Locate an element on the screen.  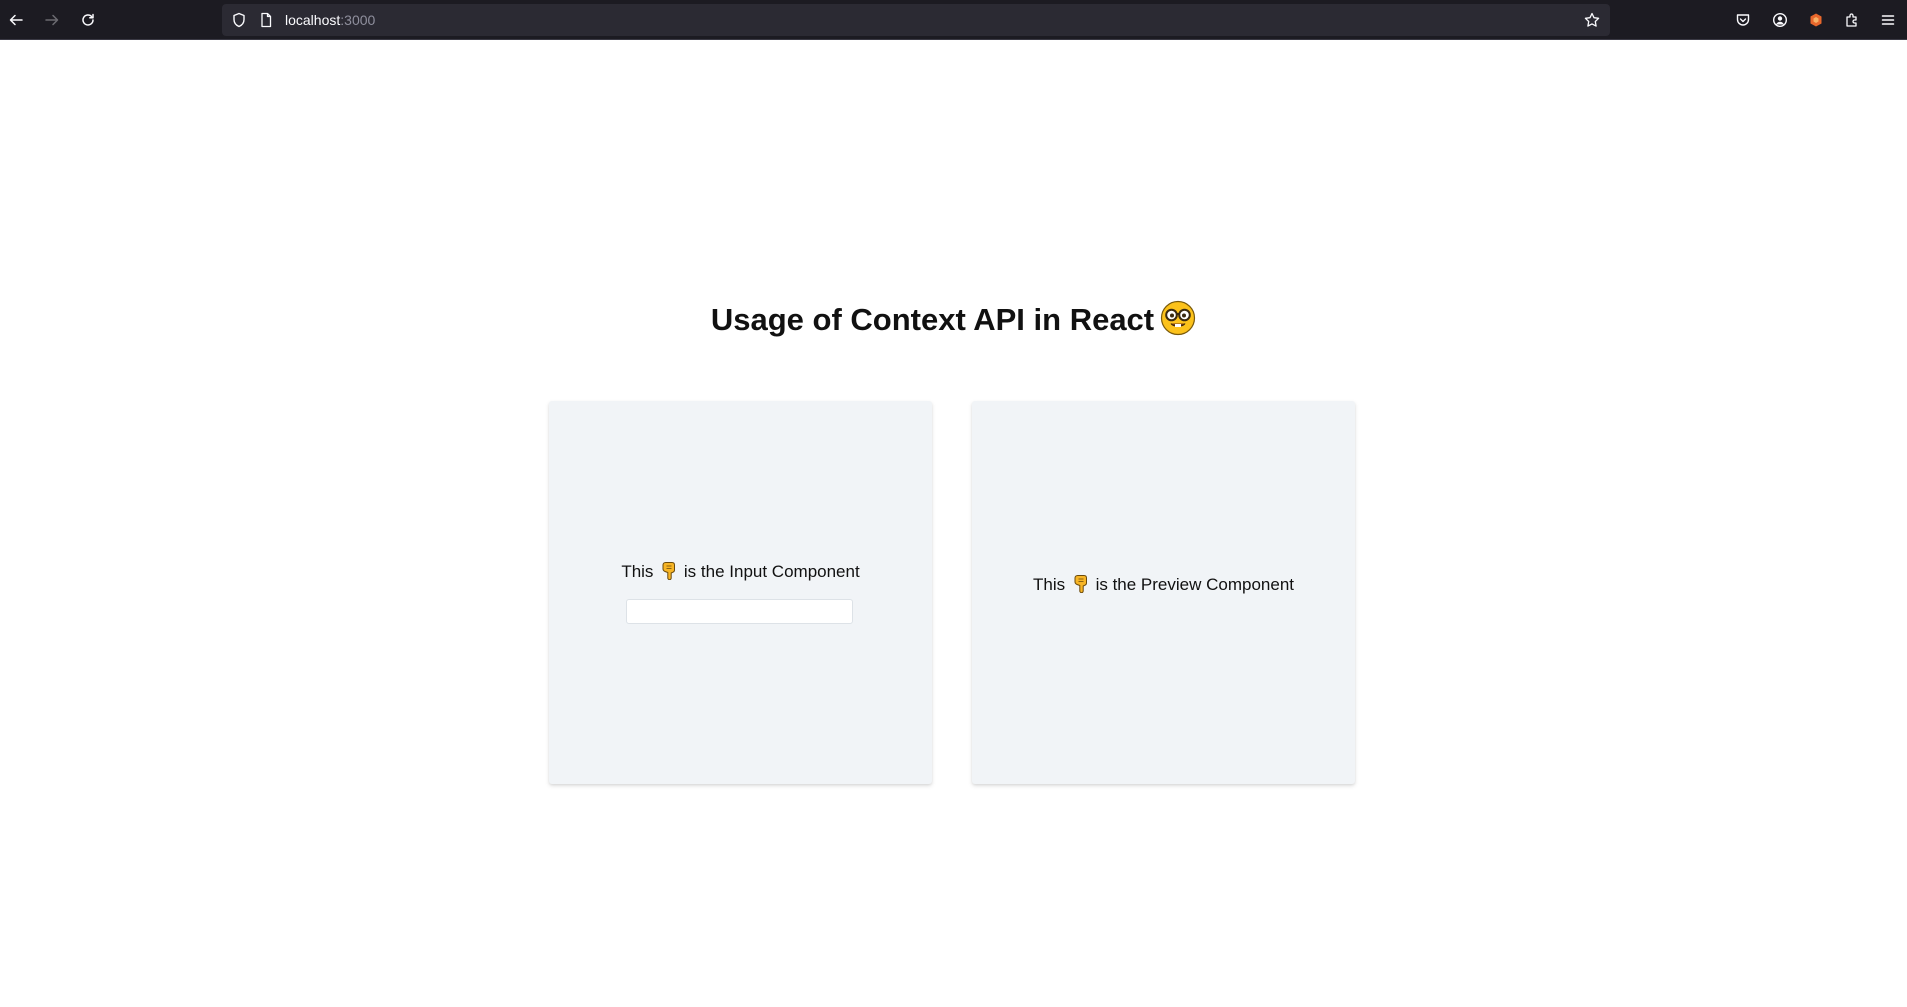
account-button is located at coordinates (1780, 20).